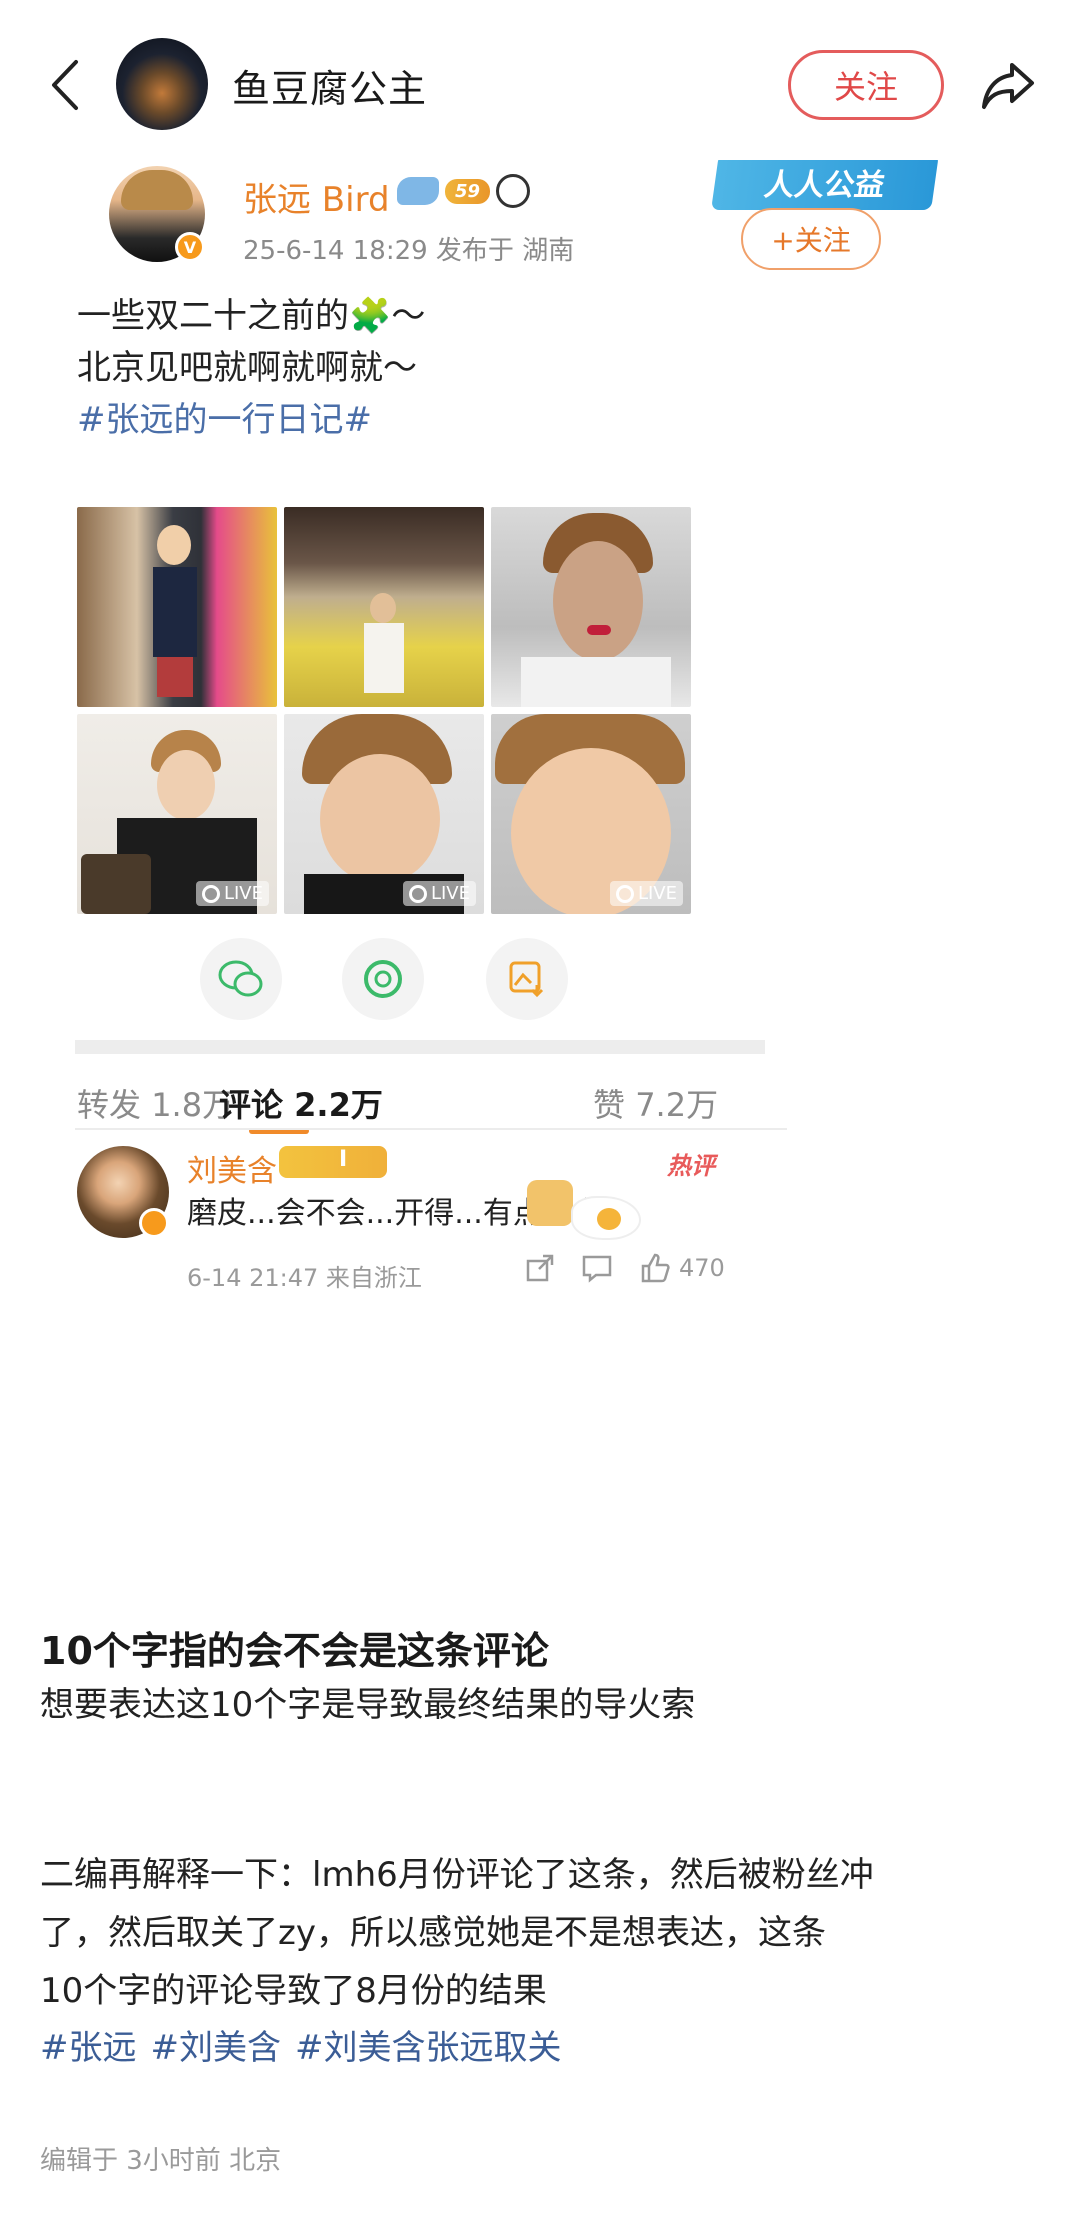 The image size is (1080, 2214). I want to click on like-tab: 赞 7.2万, so click(656, 1105).